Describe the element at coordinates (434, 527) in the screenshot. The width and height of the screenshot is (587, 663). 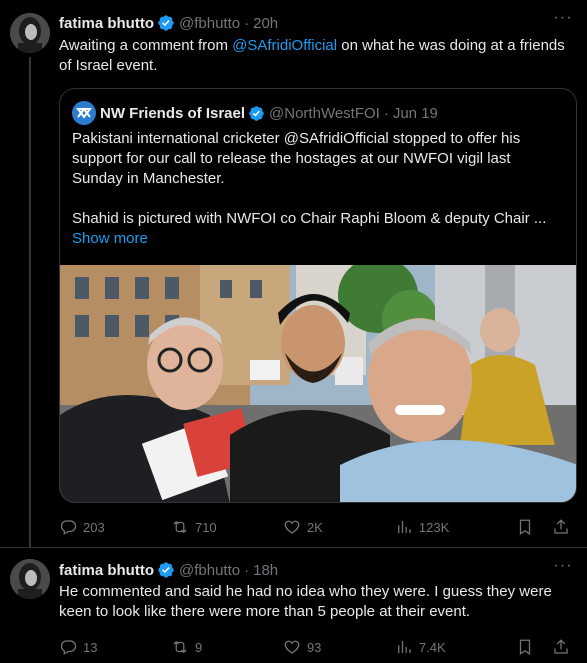
I see `views-count: 123K` at that location.